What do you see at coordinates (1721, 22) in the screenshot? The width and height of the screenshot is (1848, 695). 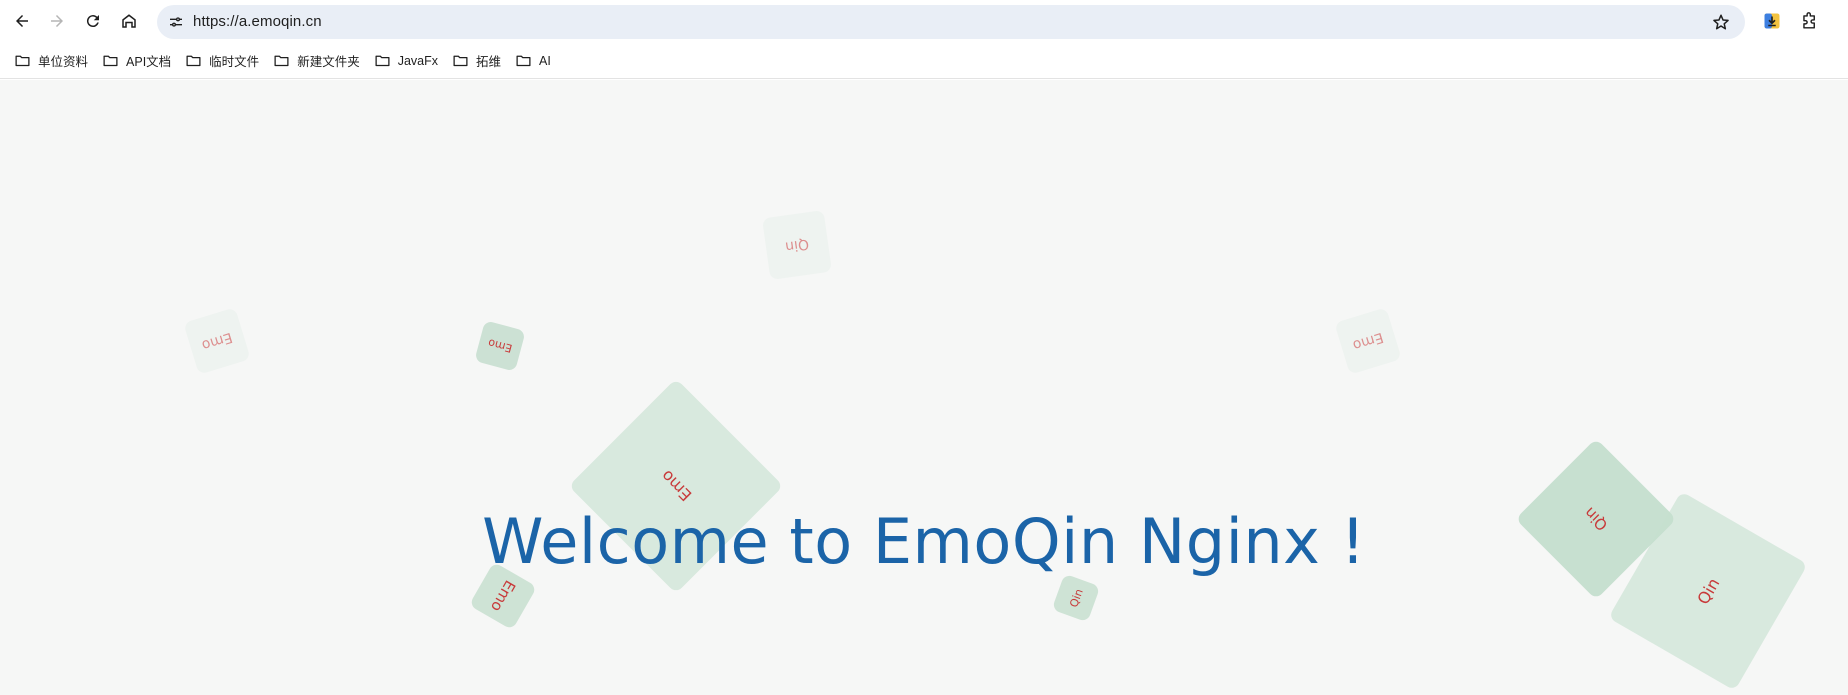 I see `star-icon` at bounding box center [1721, 22].